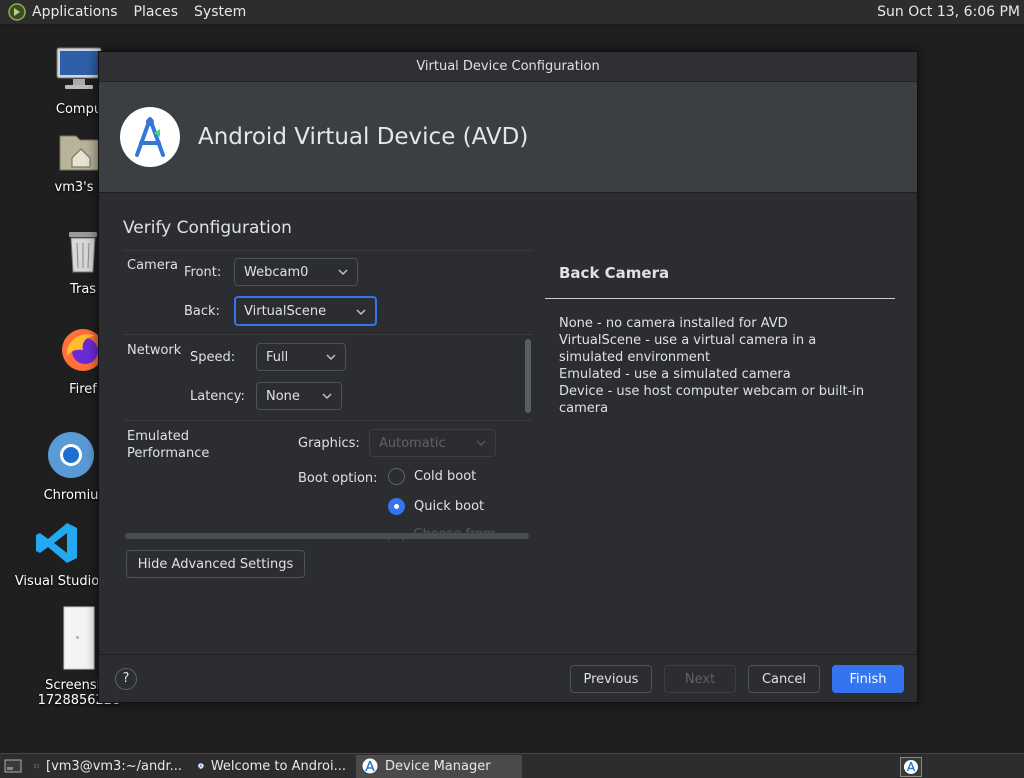  What do you see at coordinates (57, 581) in the screenshot?
I see `desktop-icon-label: Visual Studio` at bounding box center [57, 581].